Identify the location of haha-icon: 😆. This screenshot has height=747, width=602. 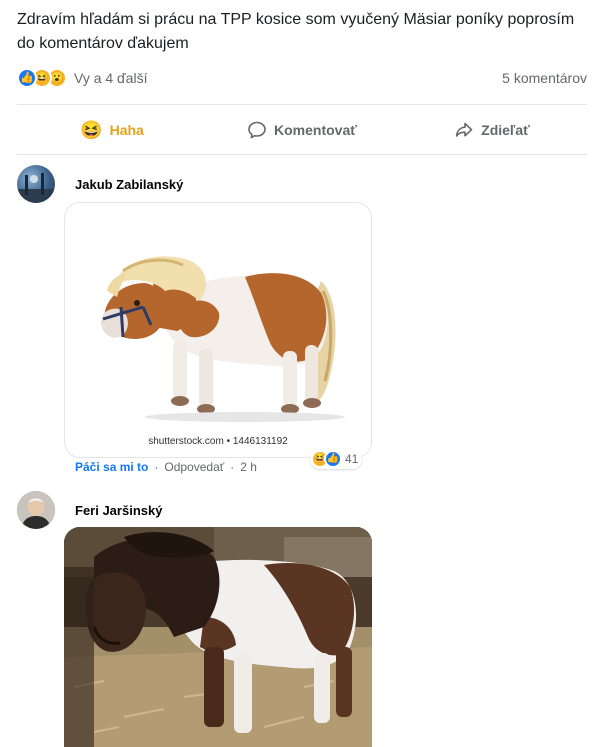
(91, 129).